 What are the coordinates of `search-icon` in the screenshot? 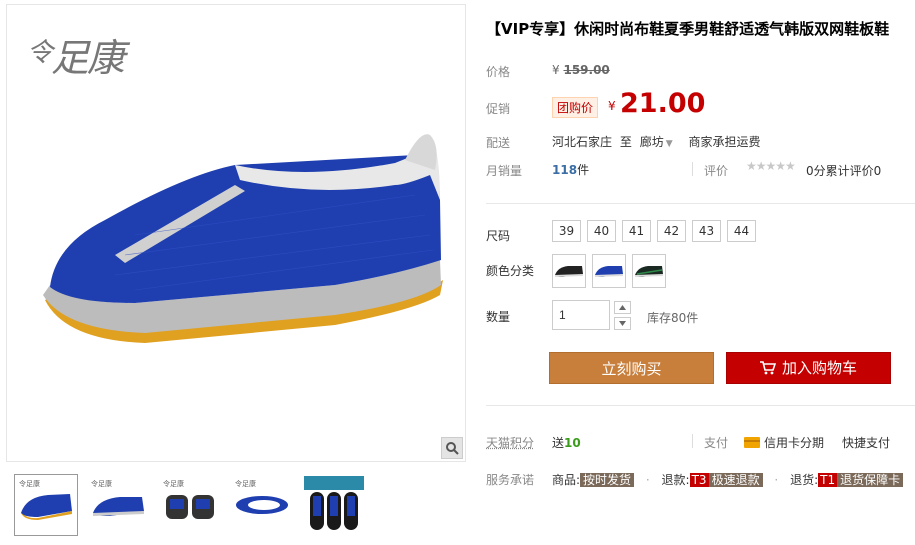 It's located at (452, 448).